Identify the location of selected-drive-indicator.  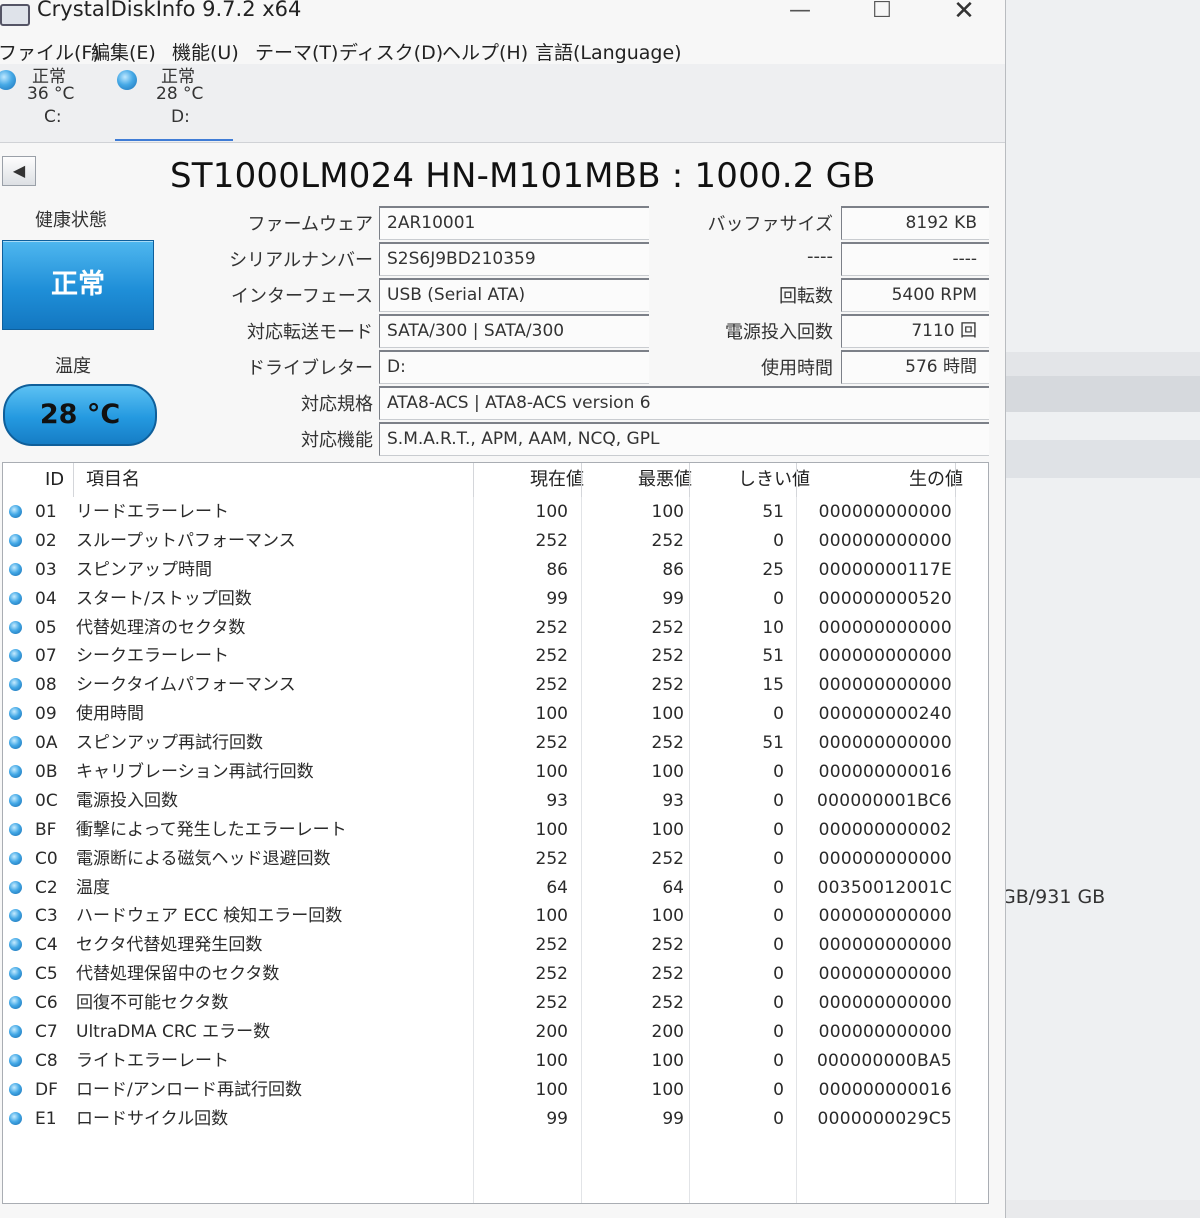
(174, 140).